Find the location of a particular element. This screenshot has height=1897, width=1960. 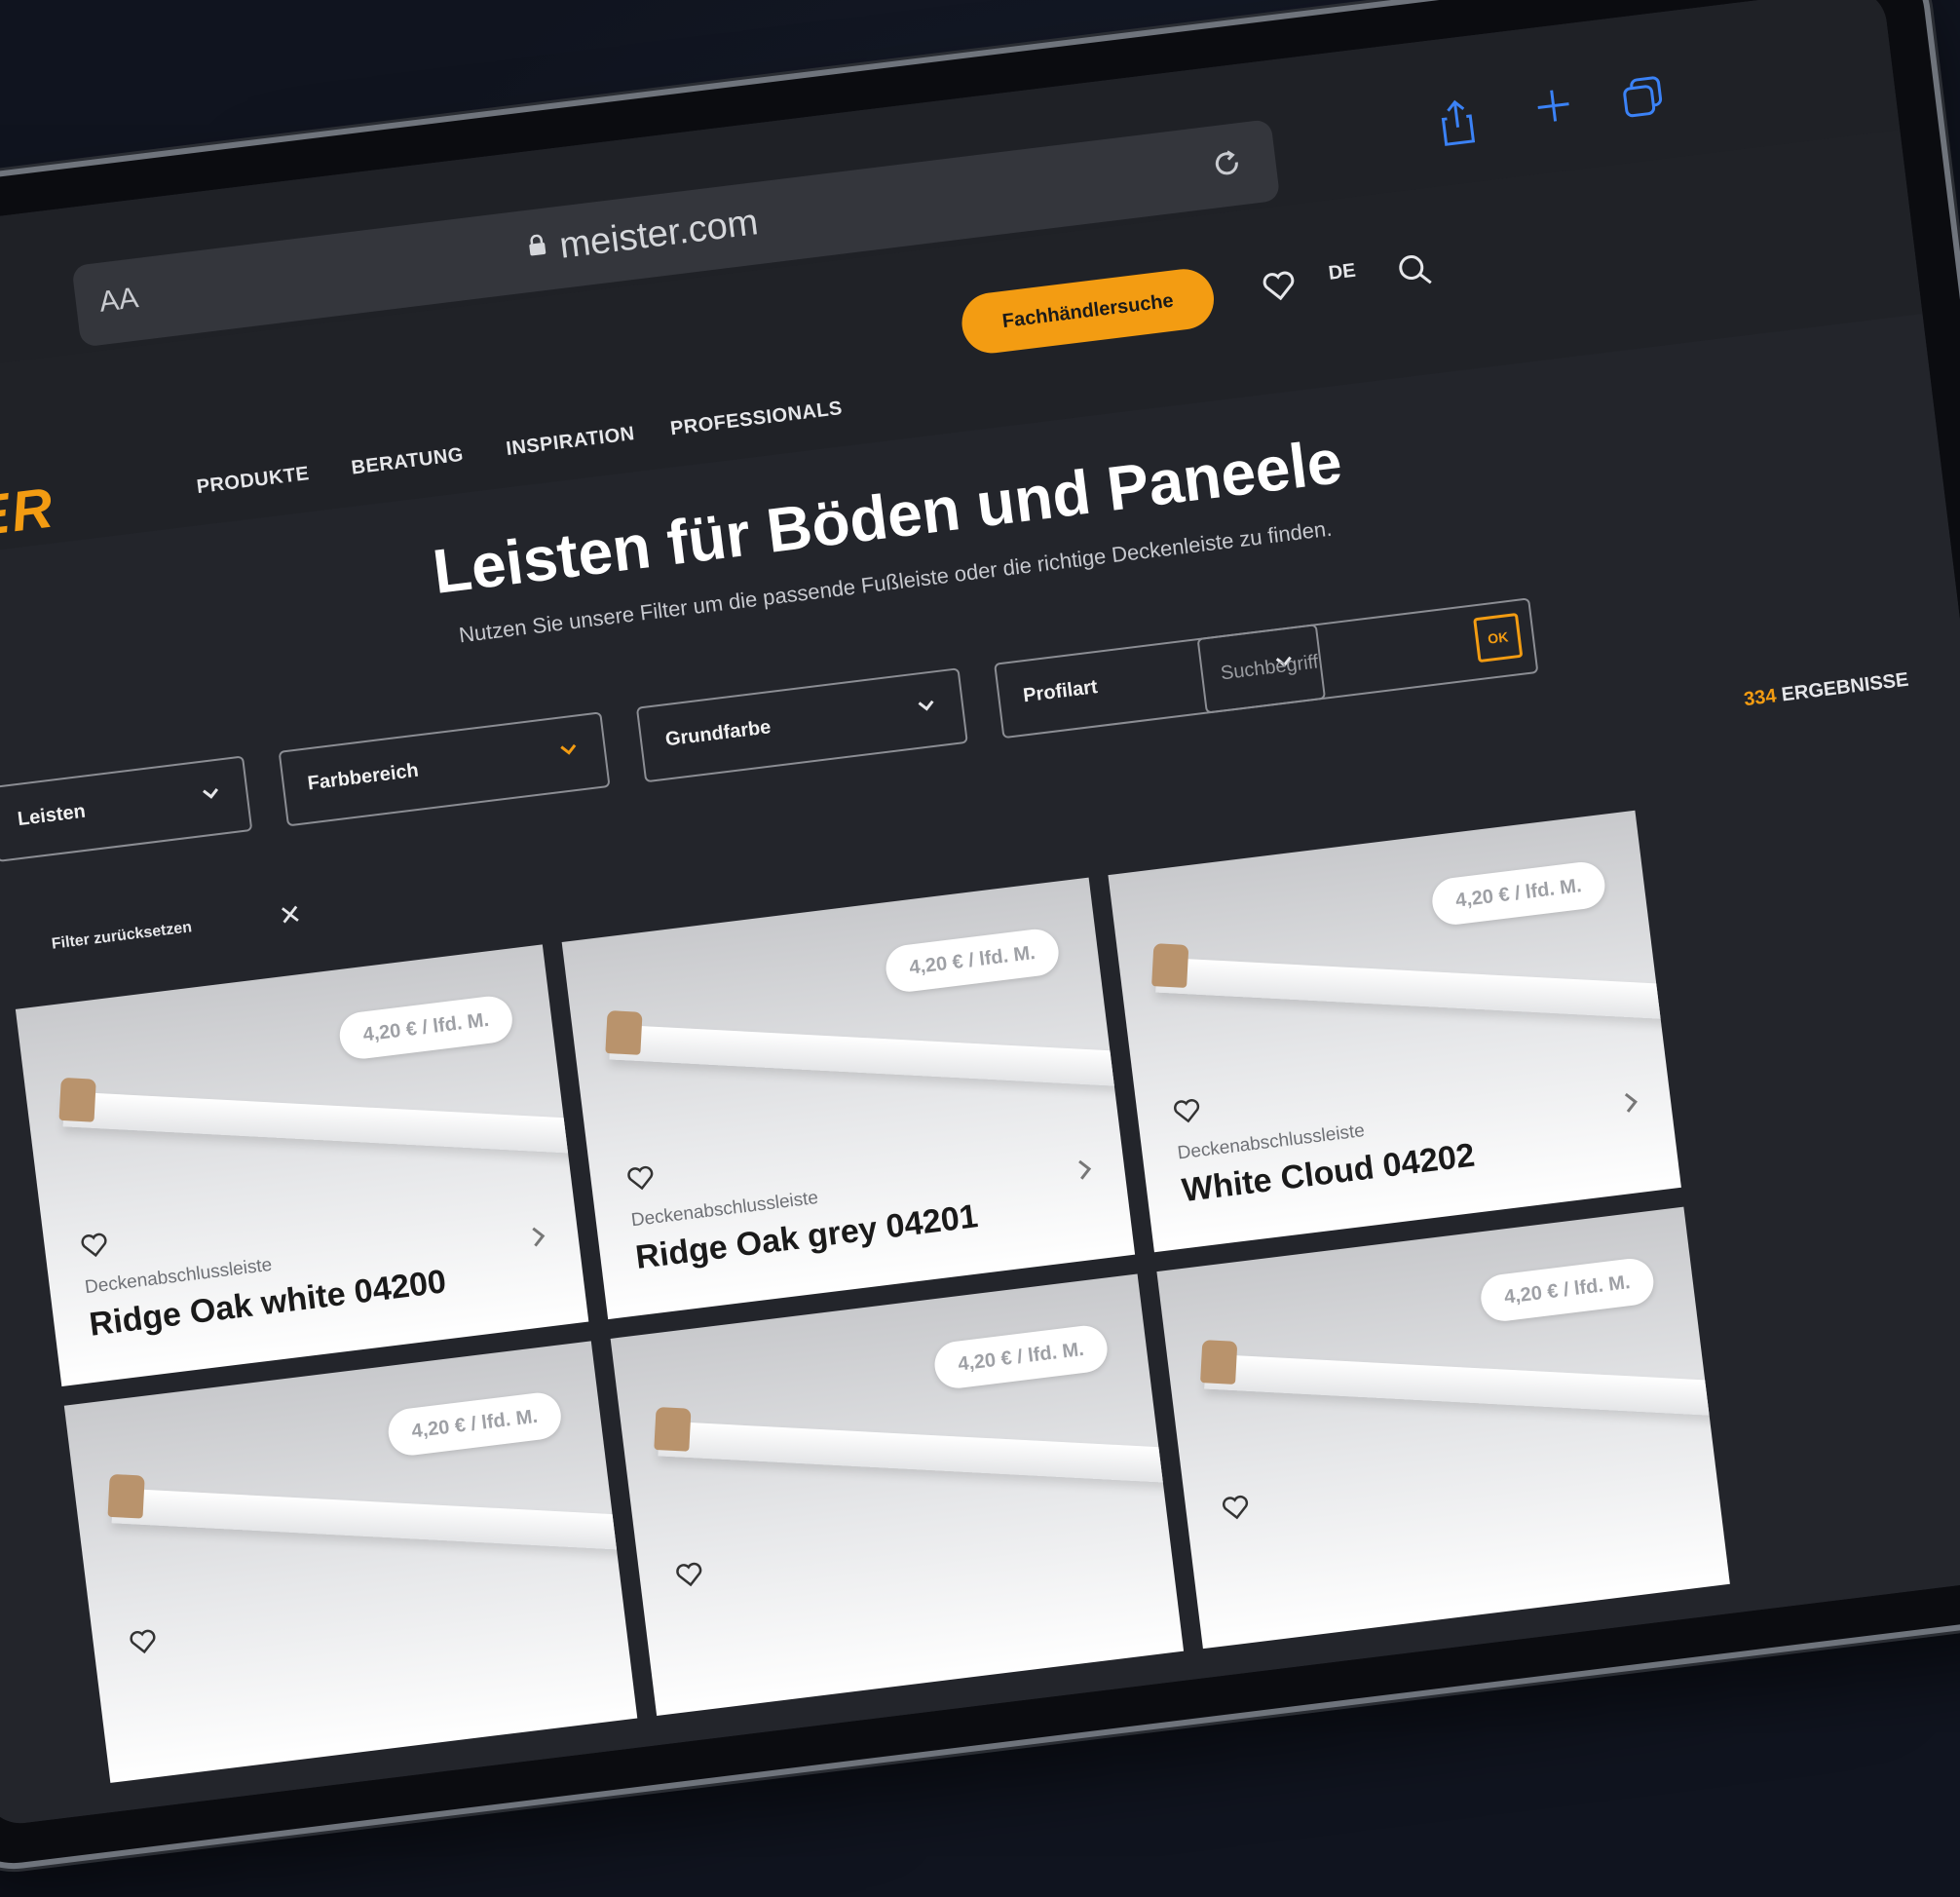

filter-label: Grundfarbe is located at coordinates (718, 733).